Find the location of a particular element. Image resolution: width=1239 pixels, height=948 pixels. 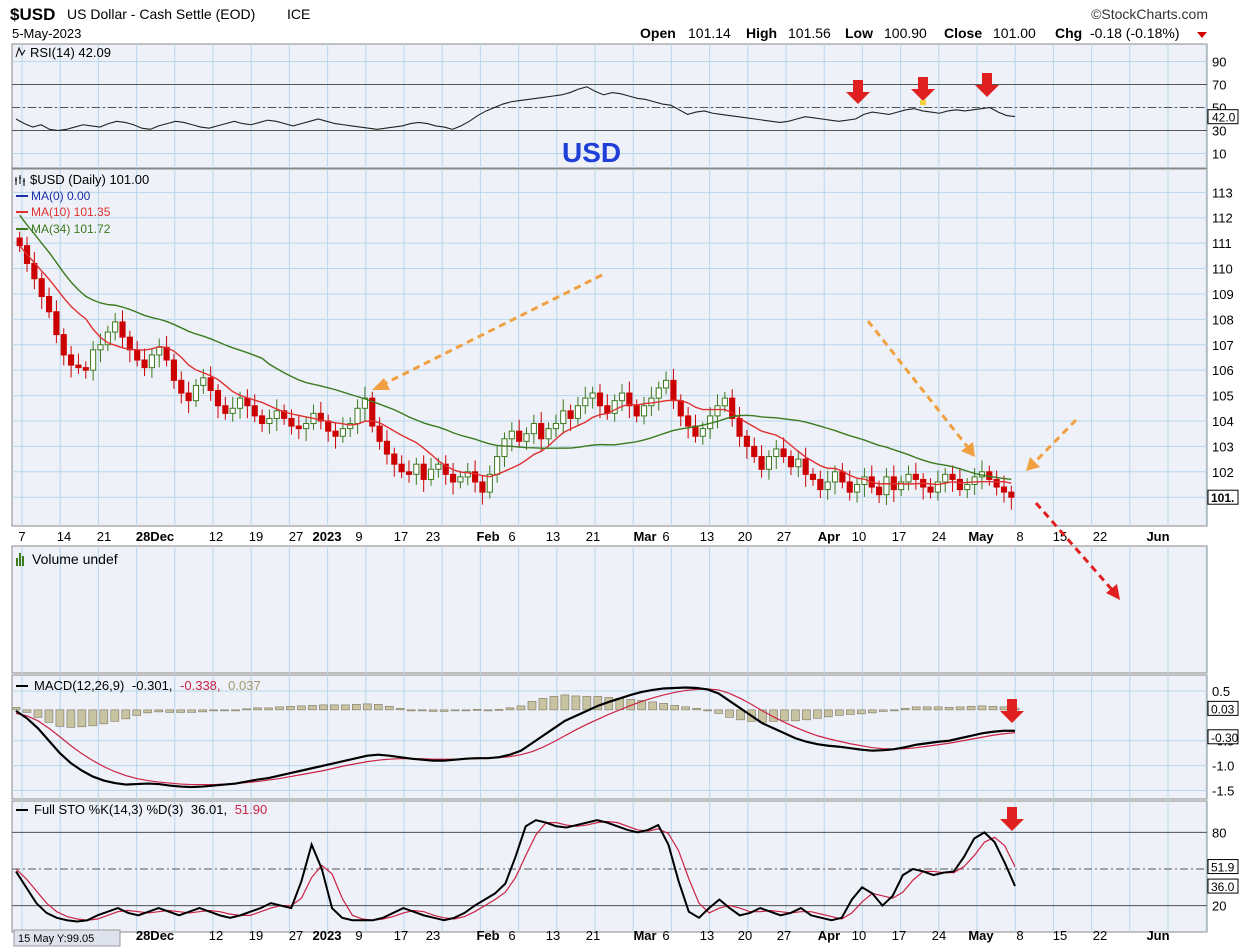

stochastic-legend: Full STO %K(14,3) %D(3) 36.01, 51.90 is located at coordinates (141, 809).